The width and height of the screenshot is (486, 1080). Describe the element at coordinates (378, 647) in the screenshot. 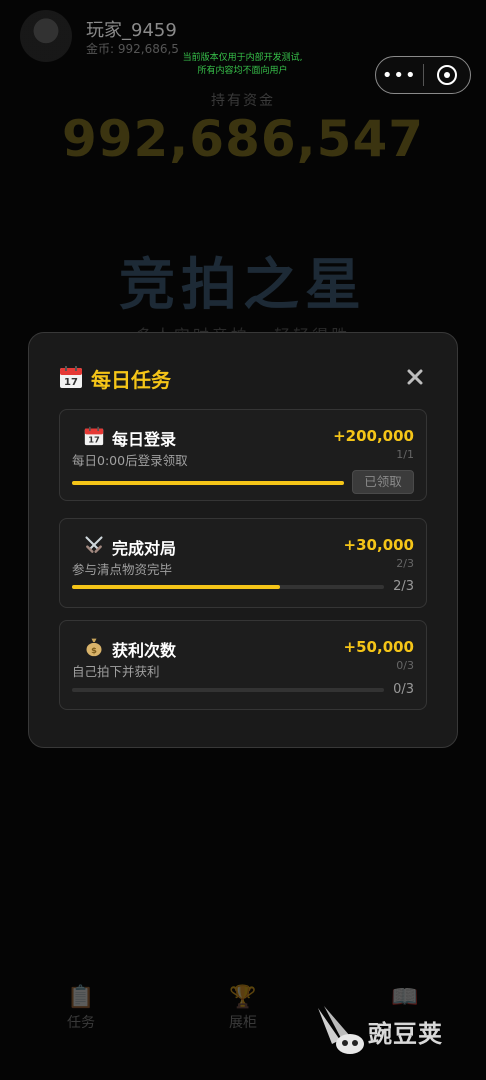

I see `task-reward: +50,000` at that location.